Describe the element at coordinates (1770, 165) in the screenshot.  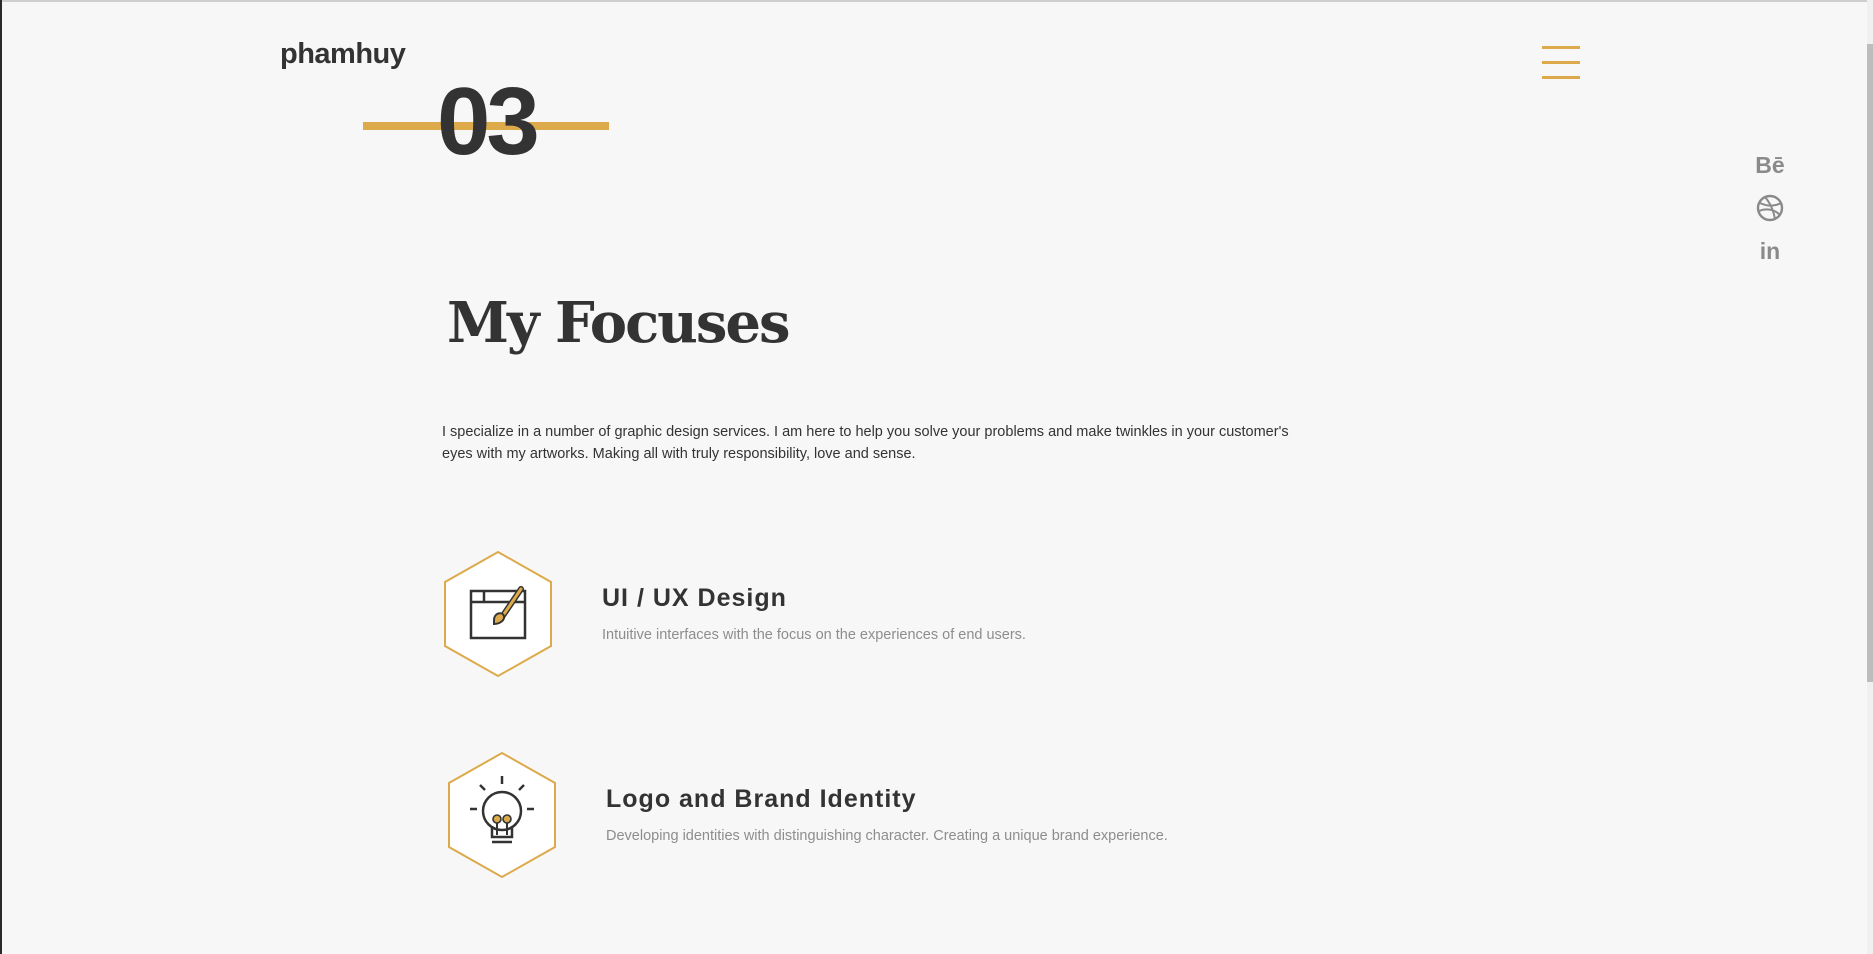
I see `behance-icon: Bē` at that location.